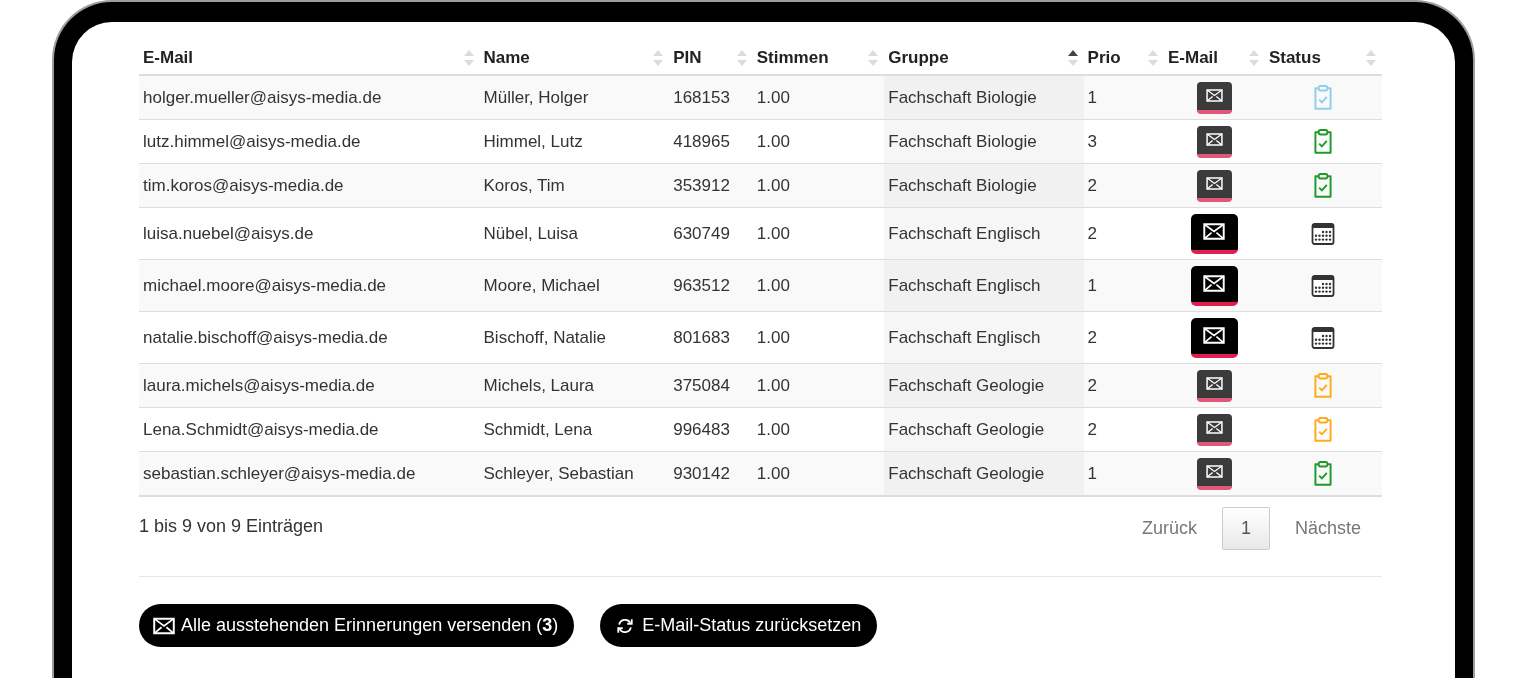 Image resolution: width=1520 pixels, height=678 pixels. What do you see at coordinates (701, 473) in the screenshot?
I see `pin-cell: 930142` at bounding box center [701, 473].